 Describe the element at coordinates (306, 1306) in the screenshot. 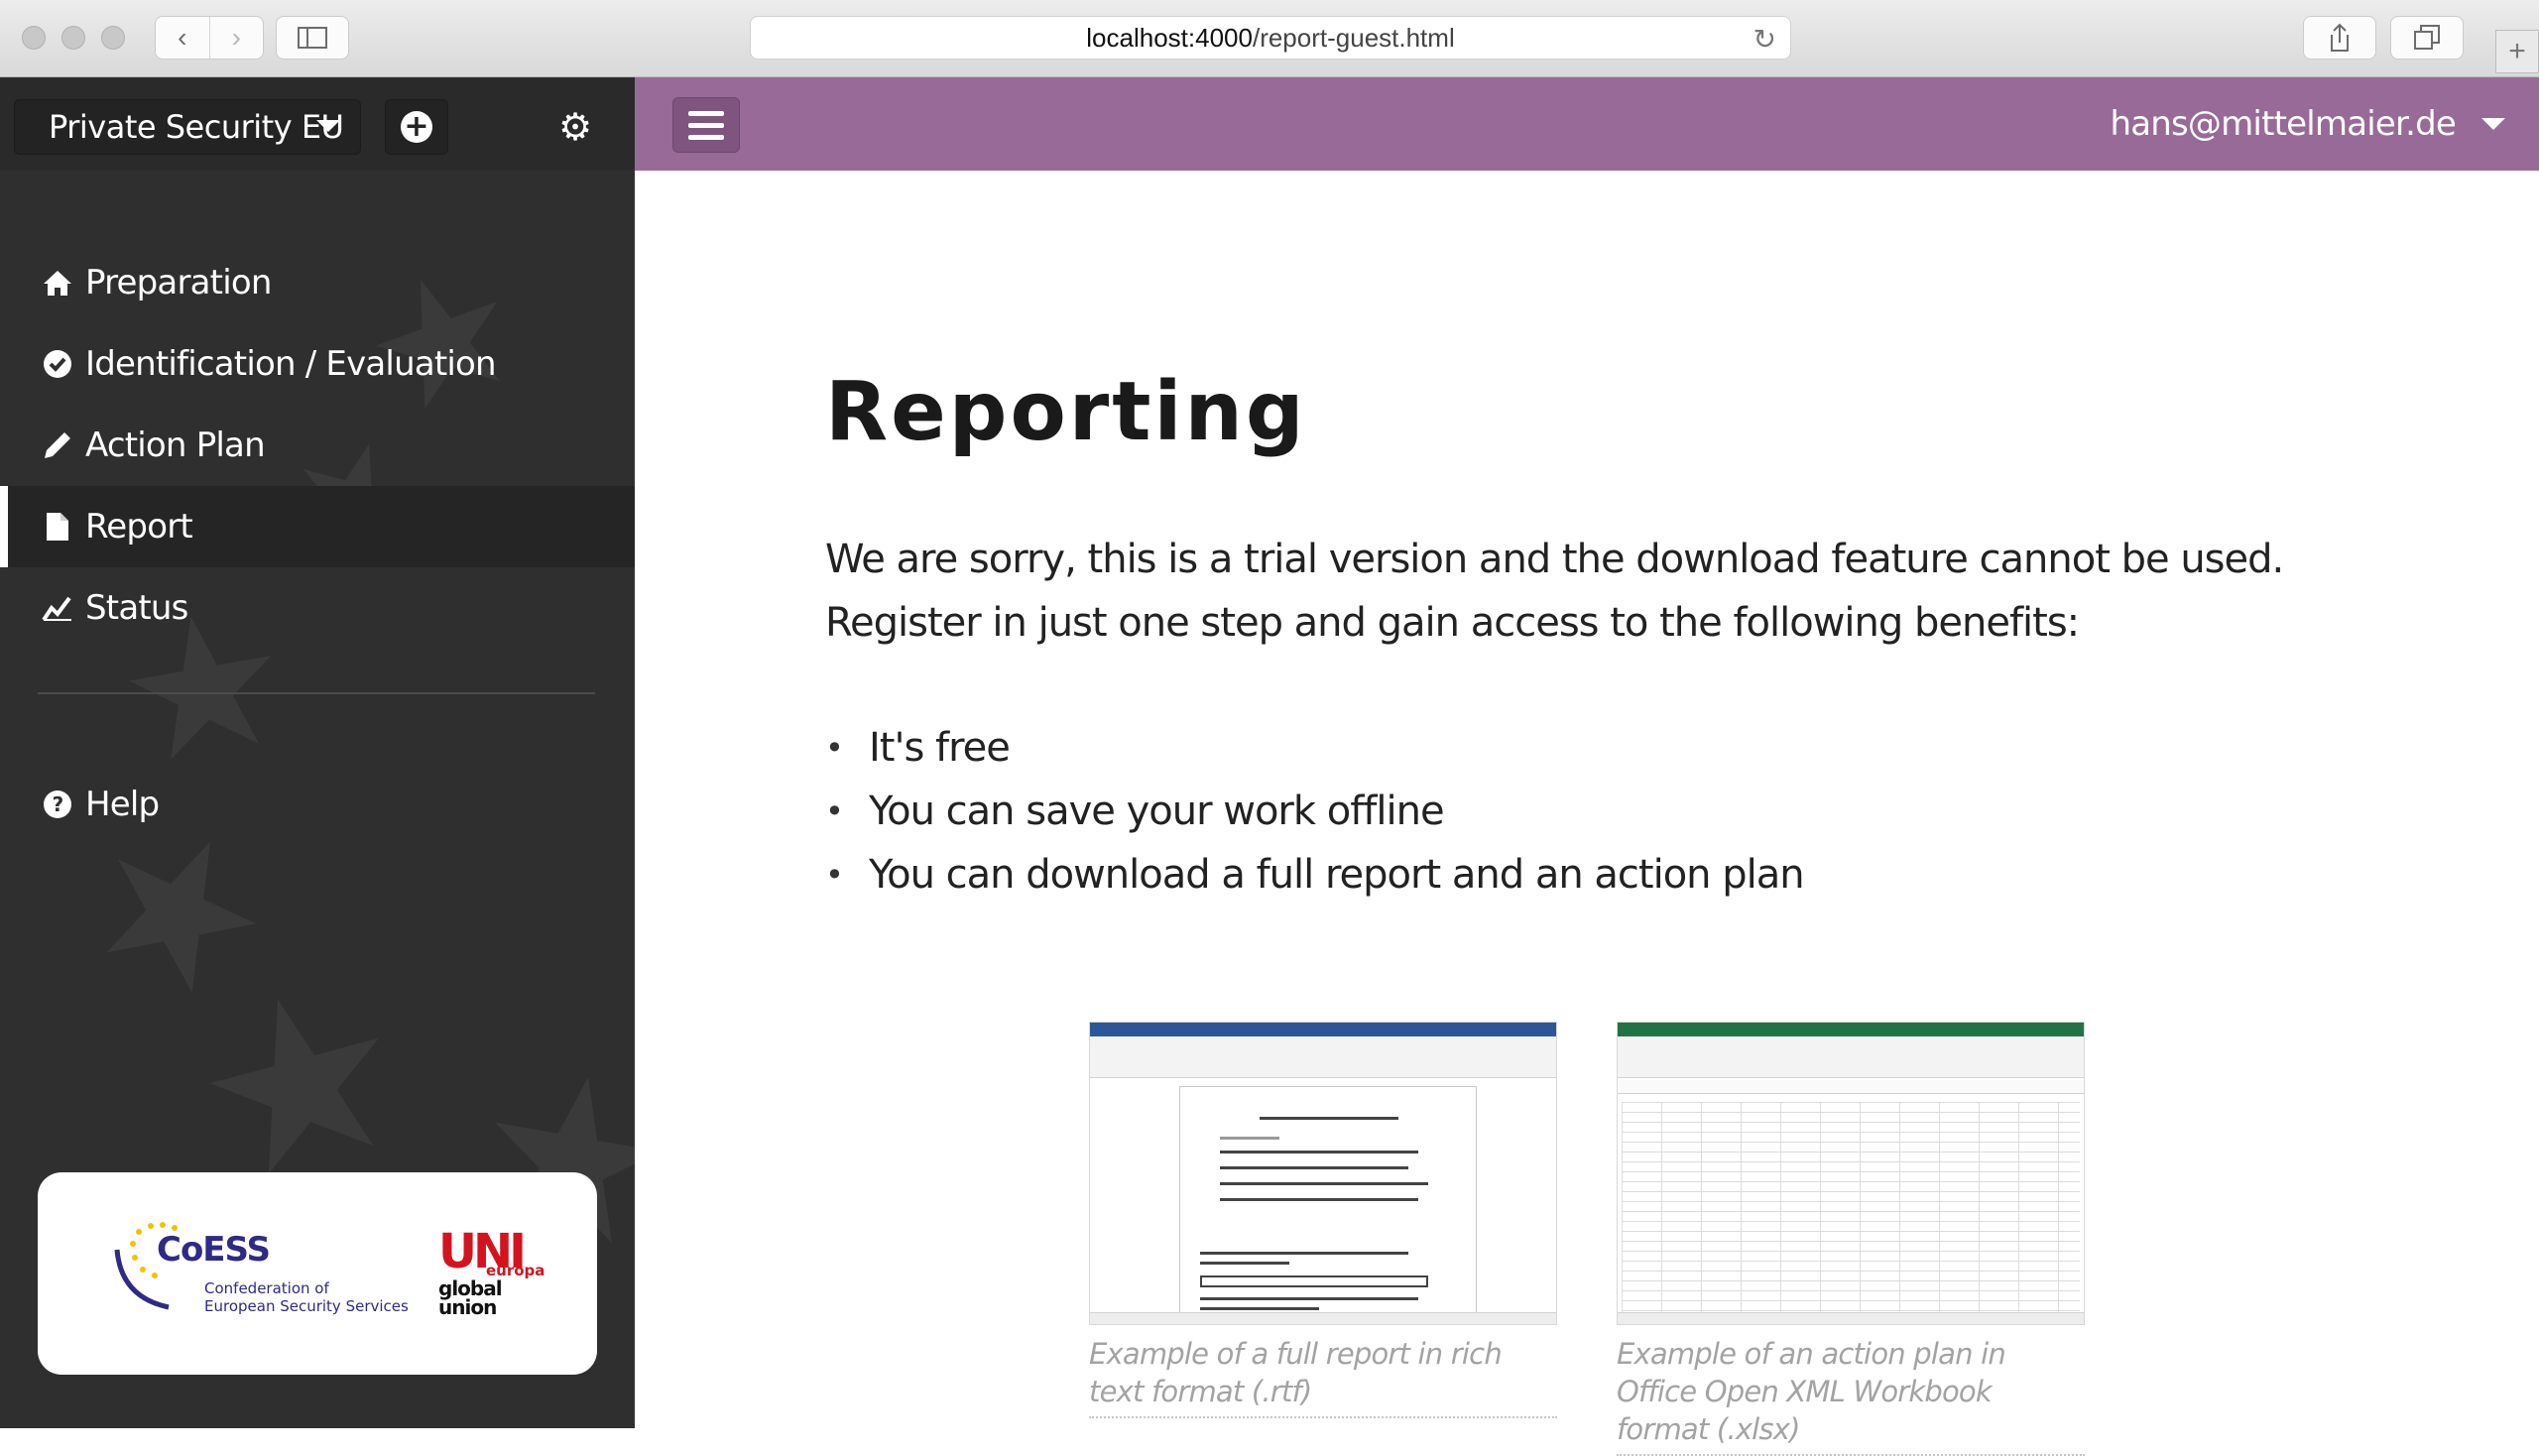

I see `coess-subtitle-line: European Security Services` at that location.